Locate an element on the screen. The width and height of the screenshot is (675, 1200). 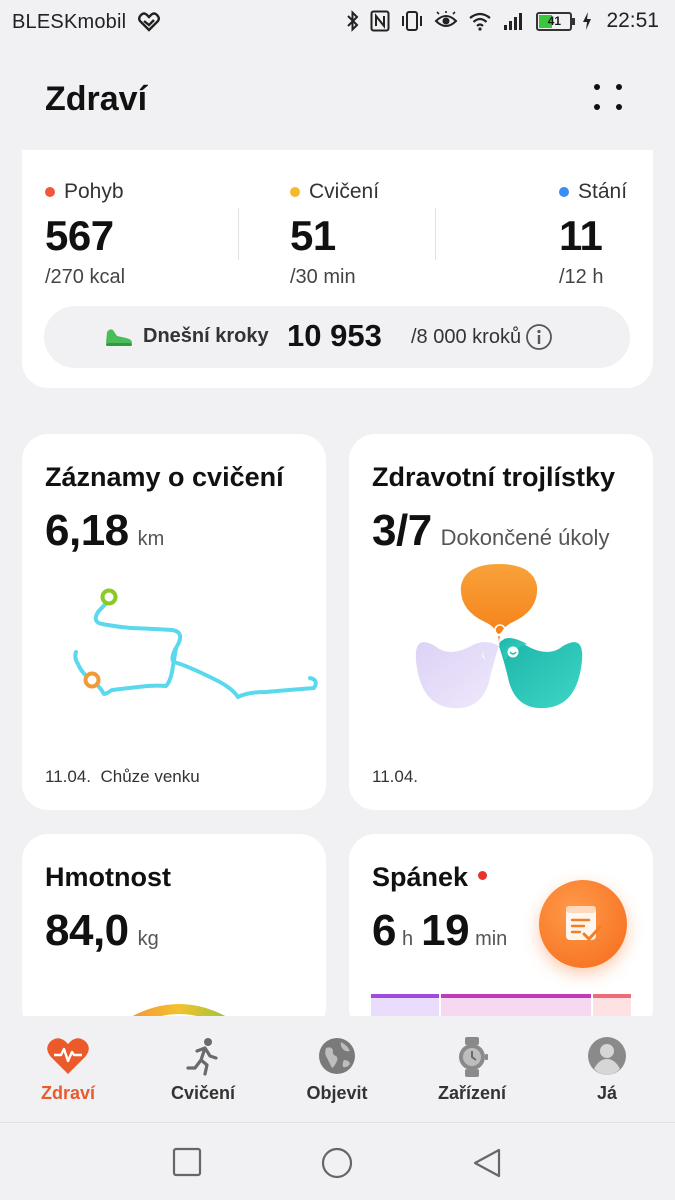
nav-me-label: Já is located at coordinates (607, 1093).